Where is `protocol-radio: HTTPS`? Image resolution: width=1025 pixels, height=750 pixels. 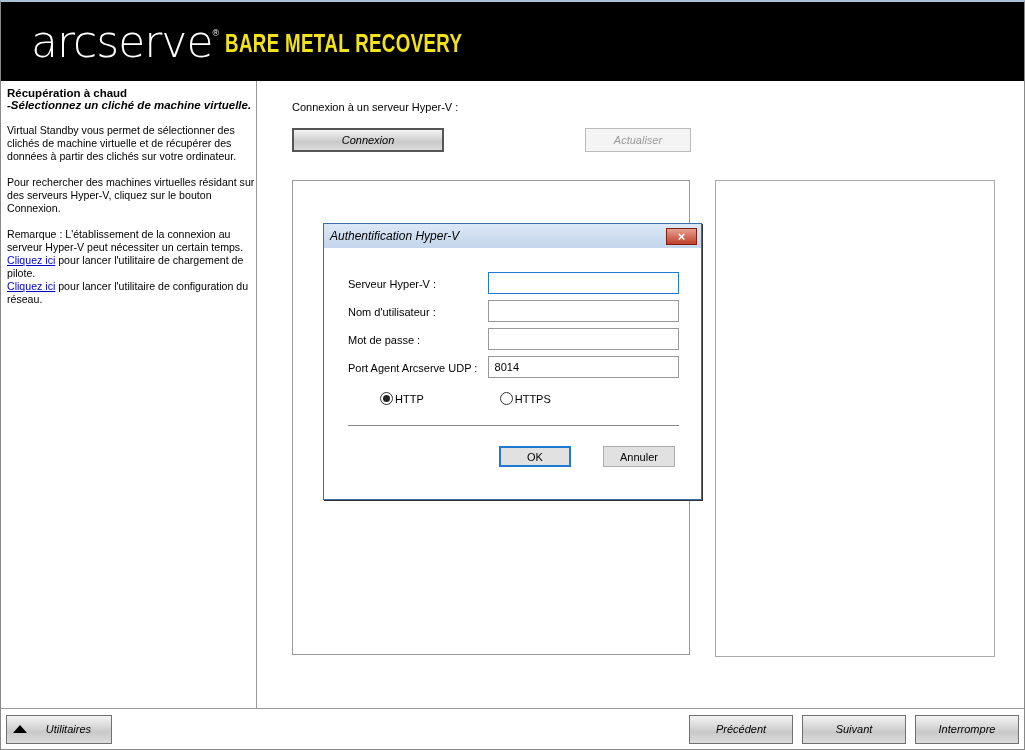 protocol-radio: HTTPS is located at coordinates (525, 398).